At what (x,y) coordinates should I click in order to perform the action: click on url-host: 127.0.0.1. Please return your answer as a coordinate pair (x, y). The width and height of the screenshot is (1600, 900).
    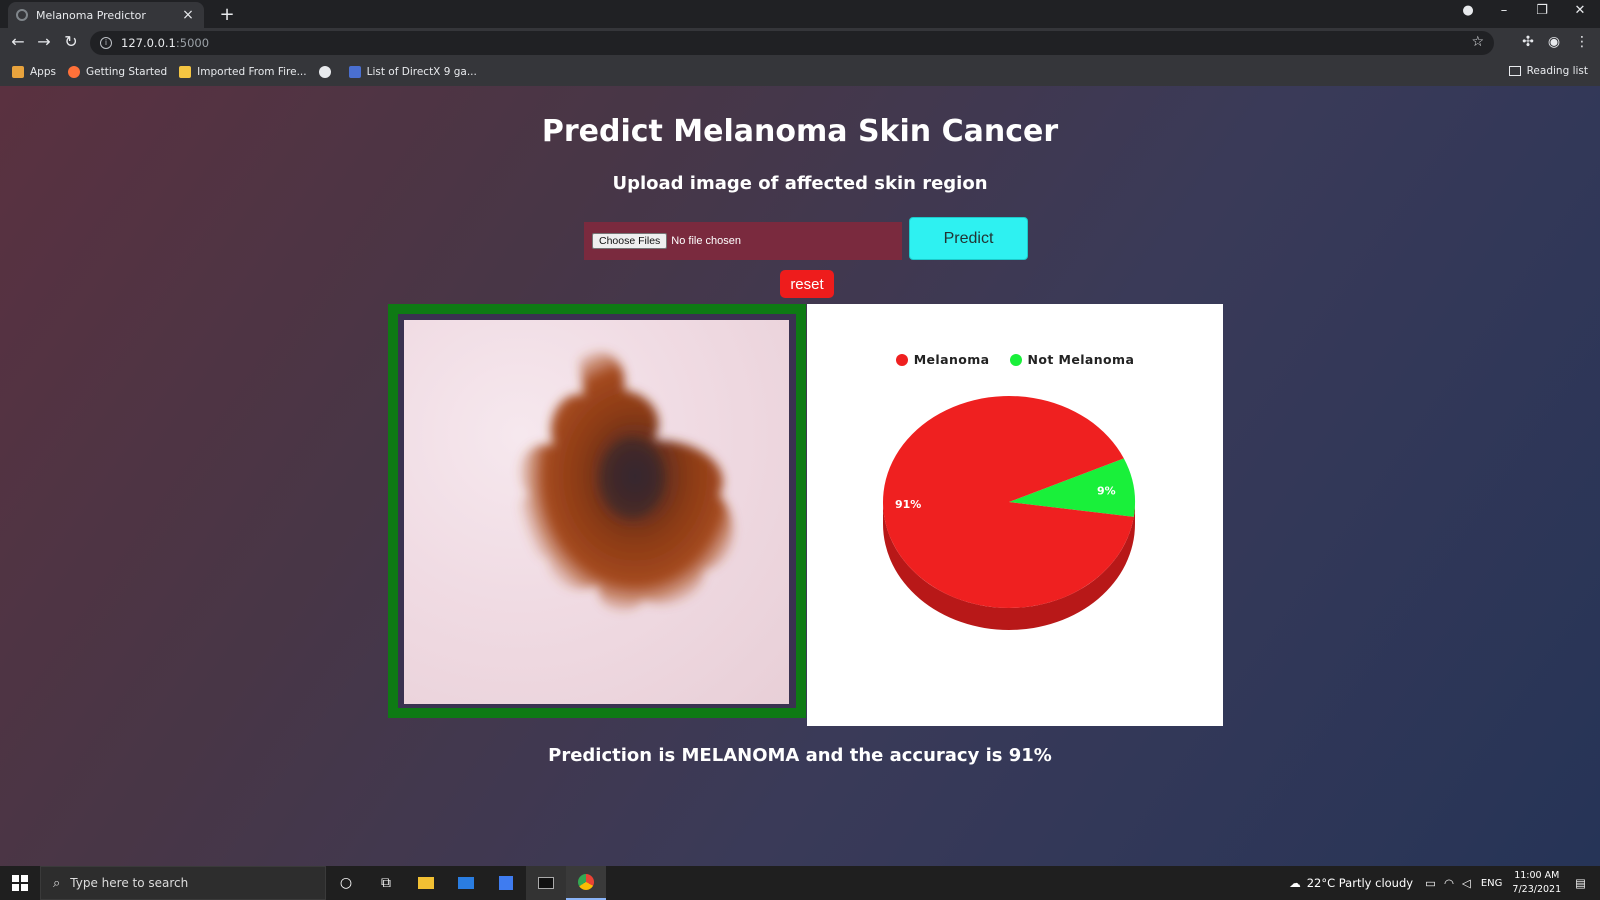
    Looking at the image, I should click on (148, 43).